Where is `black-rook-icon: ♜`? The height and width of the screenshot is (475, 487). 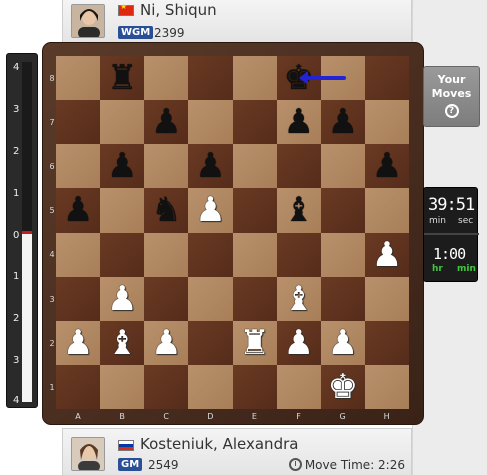
black-rook-icon: ♜ is located at coordinates (122, 78).